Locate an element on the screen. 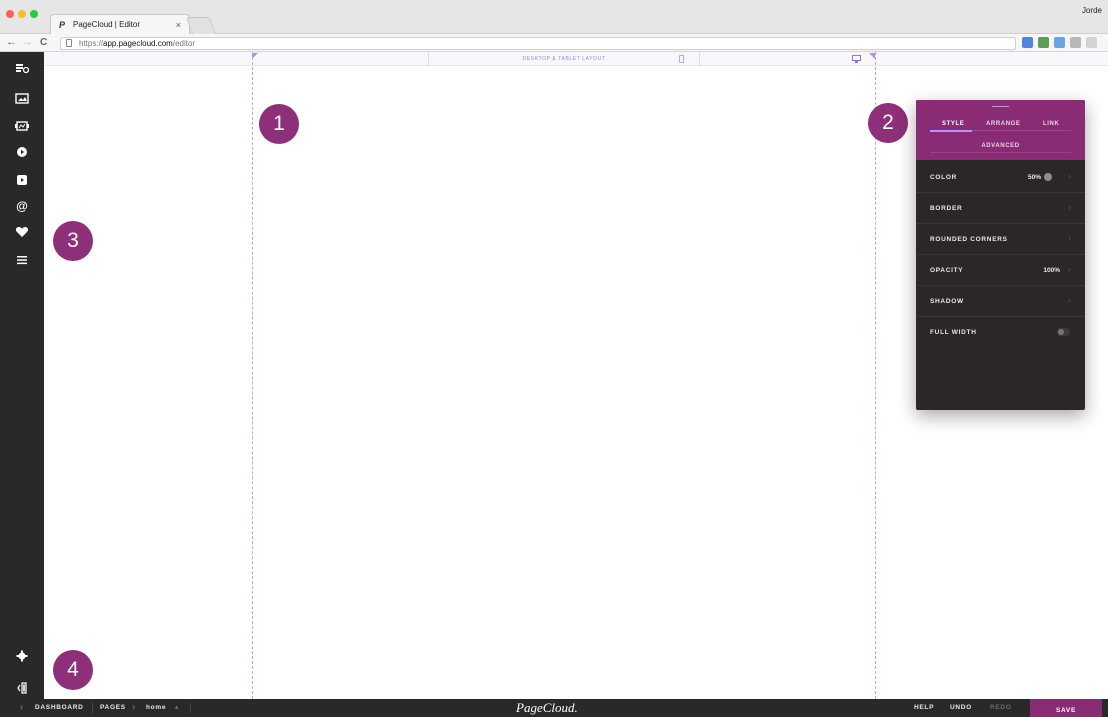  layout-ruler: DESKTOP & TABLET LAYOUT is located at coordinates (576, 59).